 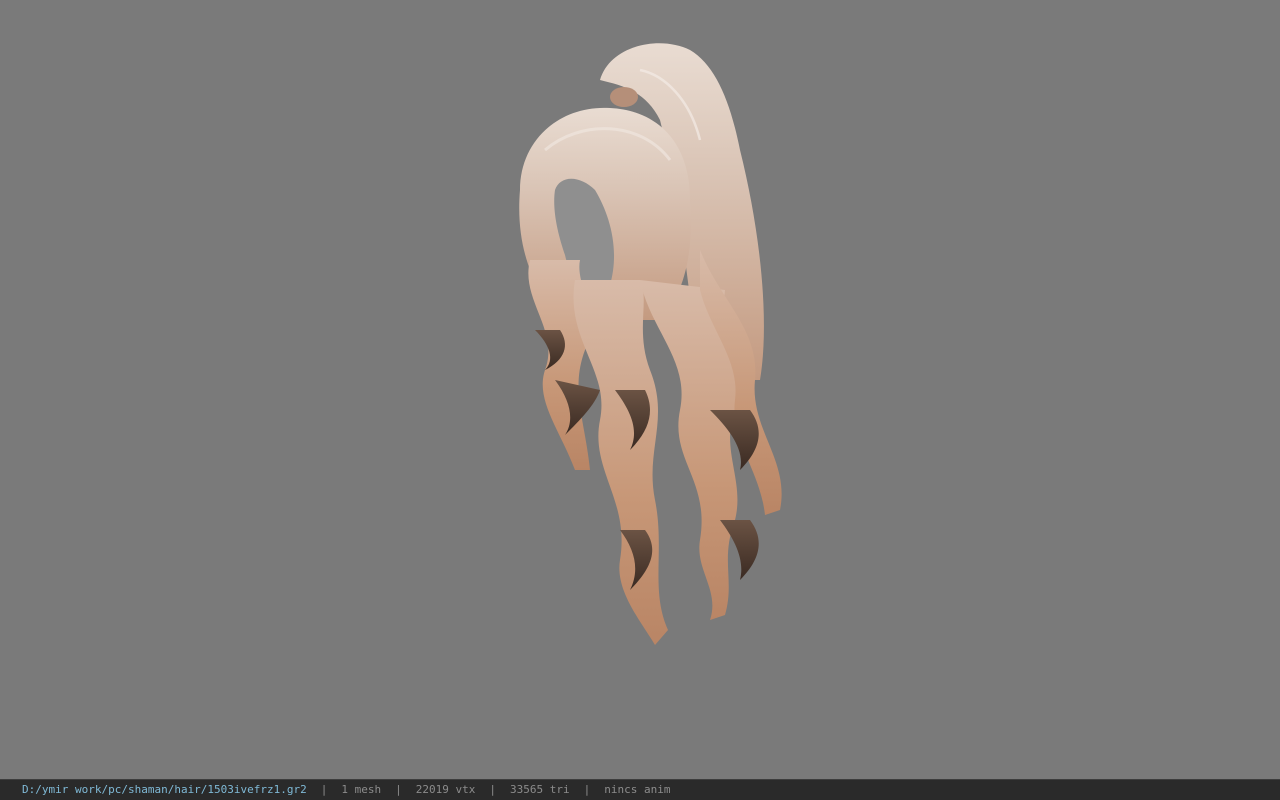 I want to click on animation-info-label: nincs anim, so click(x=637, y=789).